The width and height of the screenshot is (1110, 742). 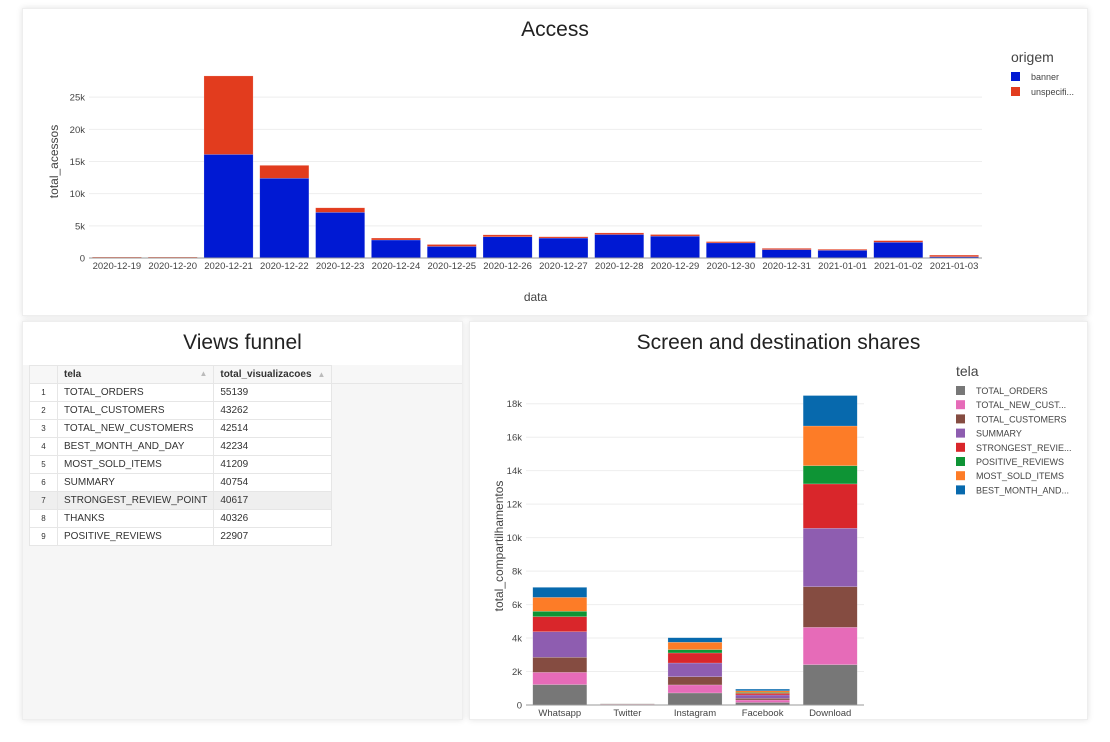 What do you see at coordinates (396, 266) in the screenshot?
I see `x-tick-label: 2020-12-24` at bounding box center [396, 266].